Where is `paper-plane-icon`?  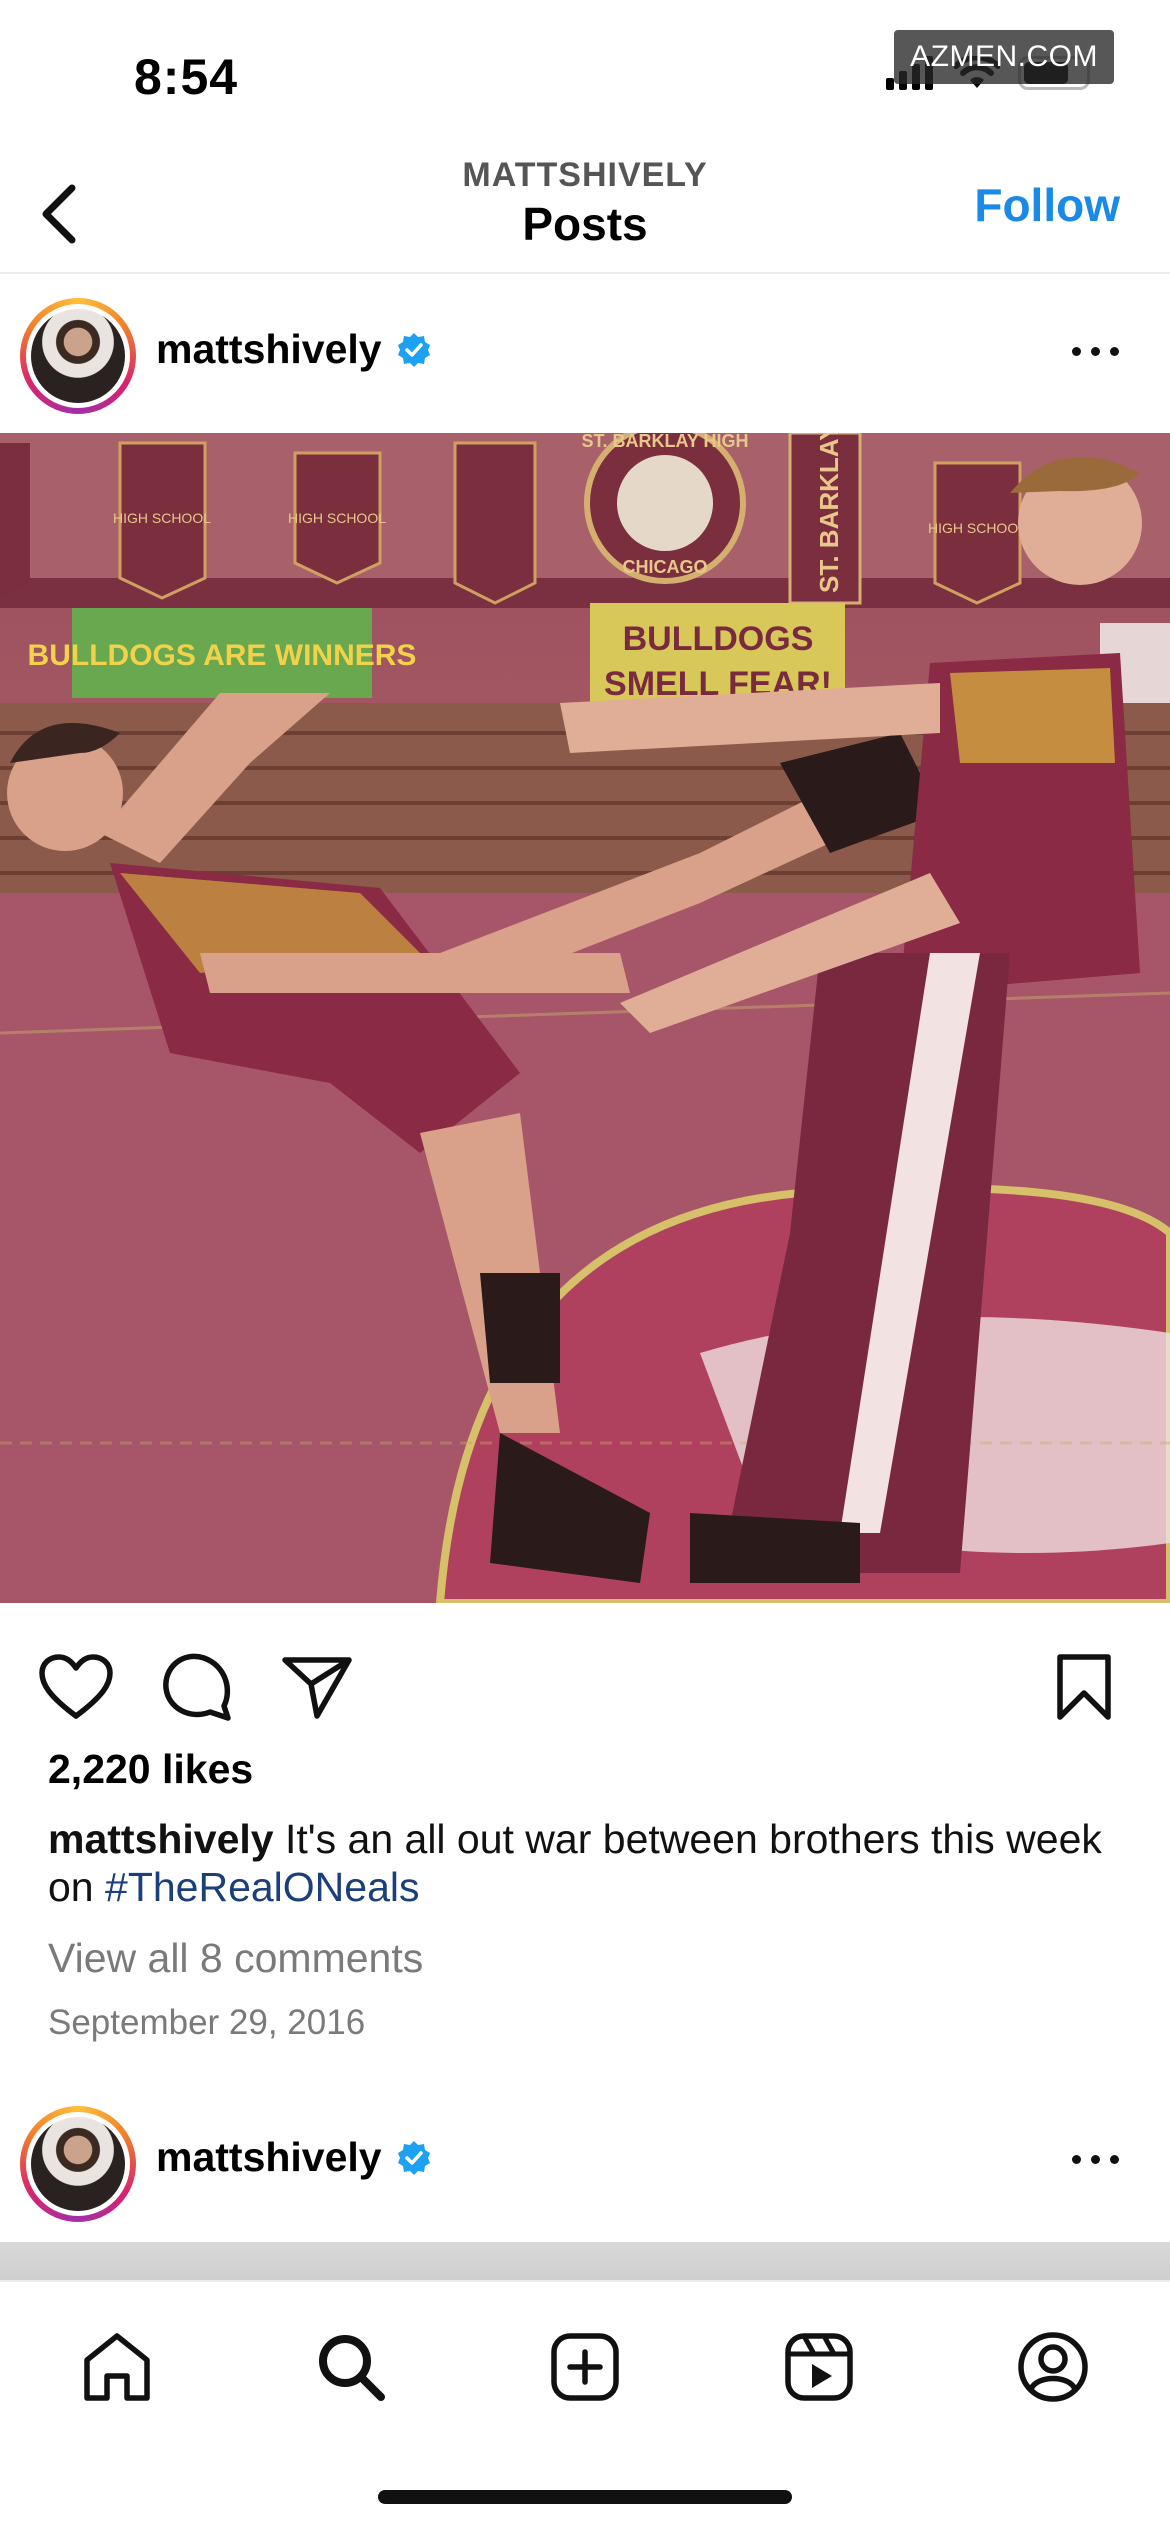 paper-plane-icon is located at coordinates (317, 1688).